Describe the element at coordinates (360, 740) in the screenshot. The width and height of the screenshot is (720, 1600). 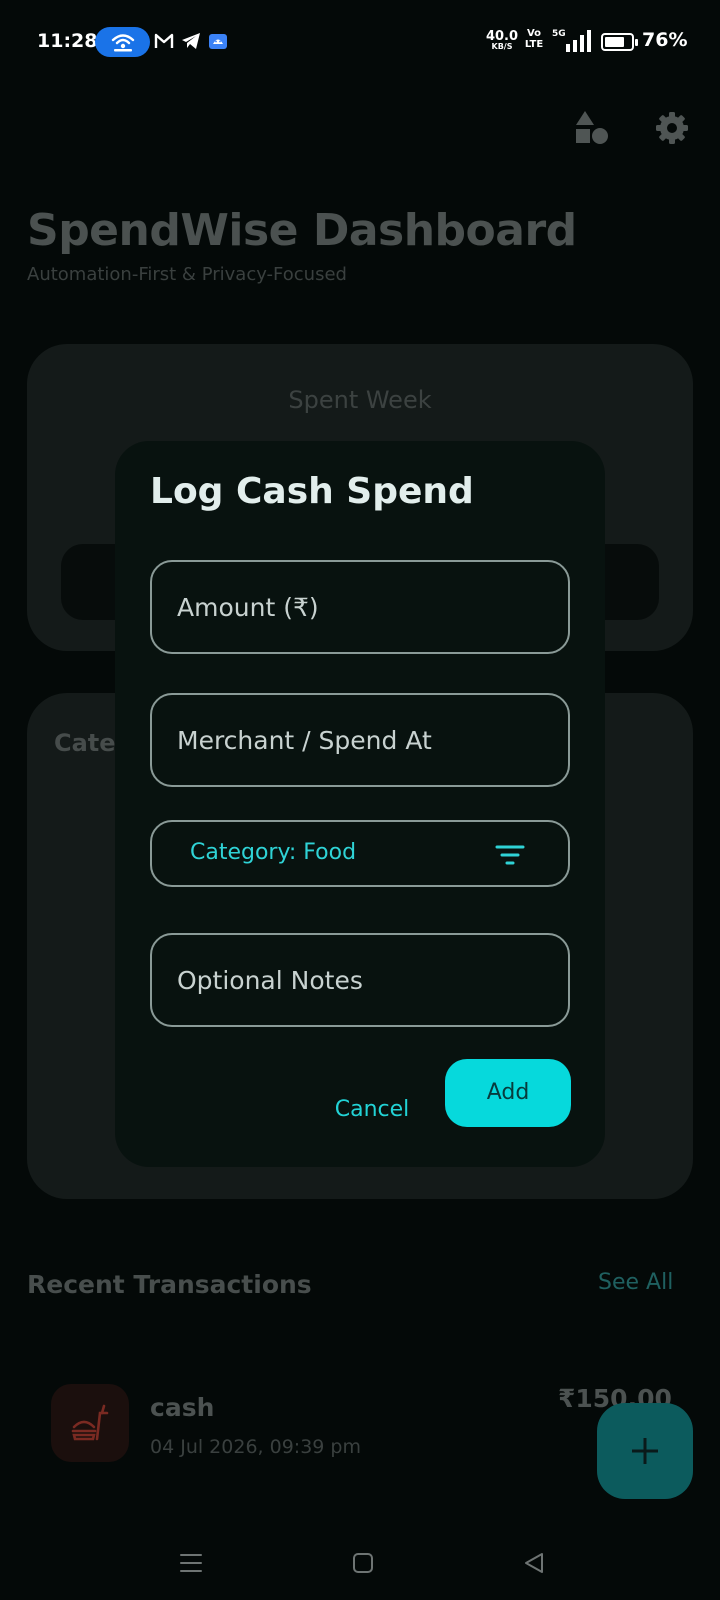
I see `merchant-input` at that location.